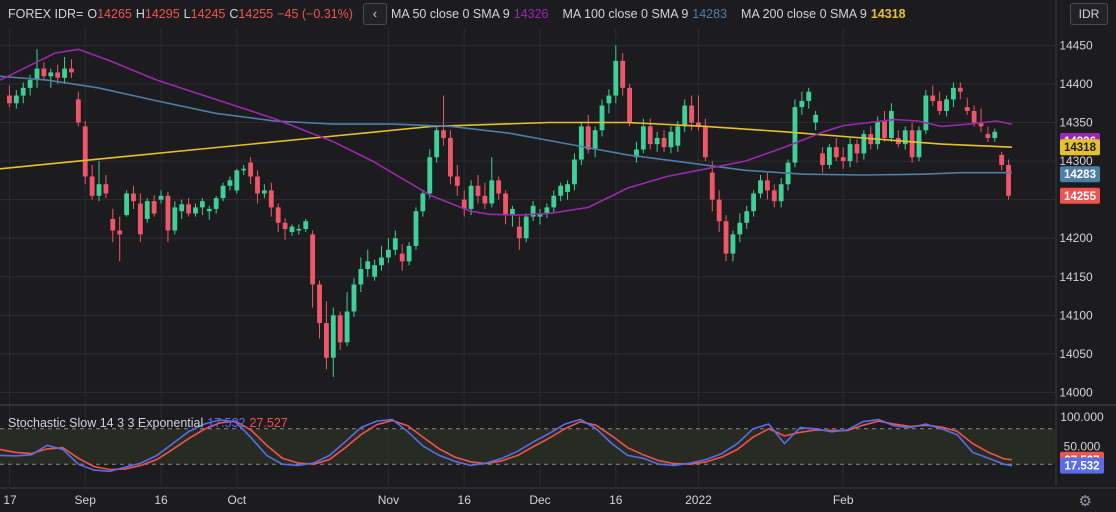 This screenshot has width=1116, height=512. Describe the element at coordinates (465, 500) in the screenshot. I see `time-tick-label: 16` at that location.